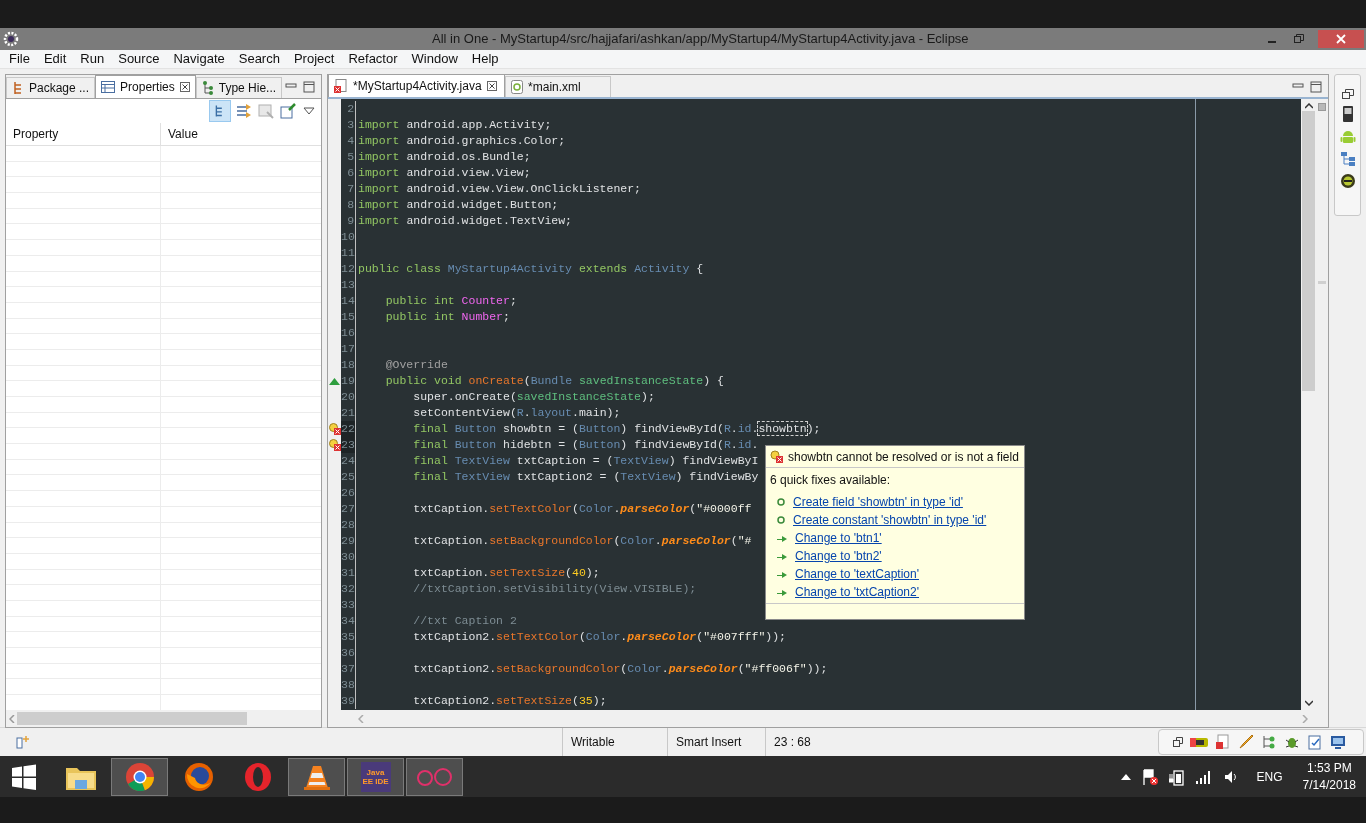 This screenshot has height=823, width=1366. Describe the element at coordinates (857, 574) in the screenshot. I see `quick-fix-link: Change to 'textCaption'` at that location.